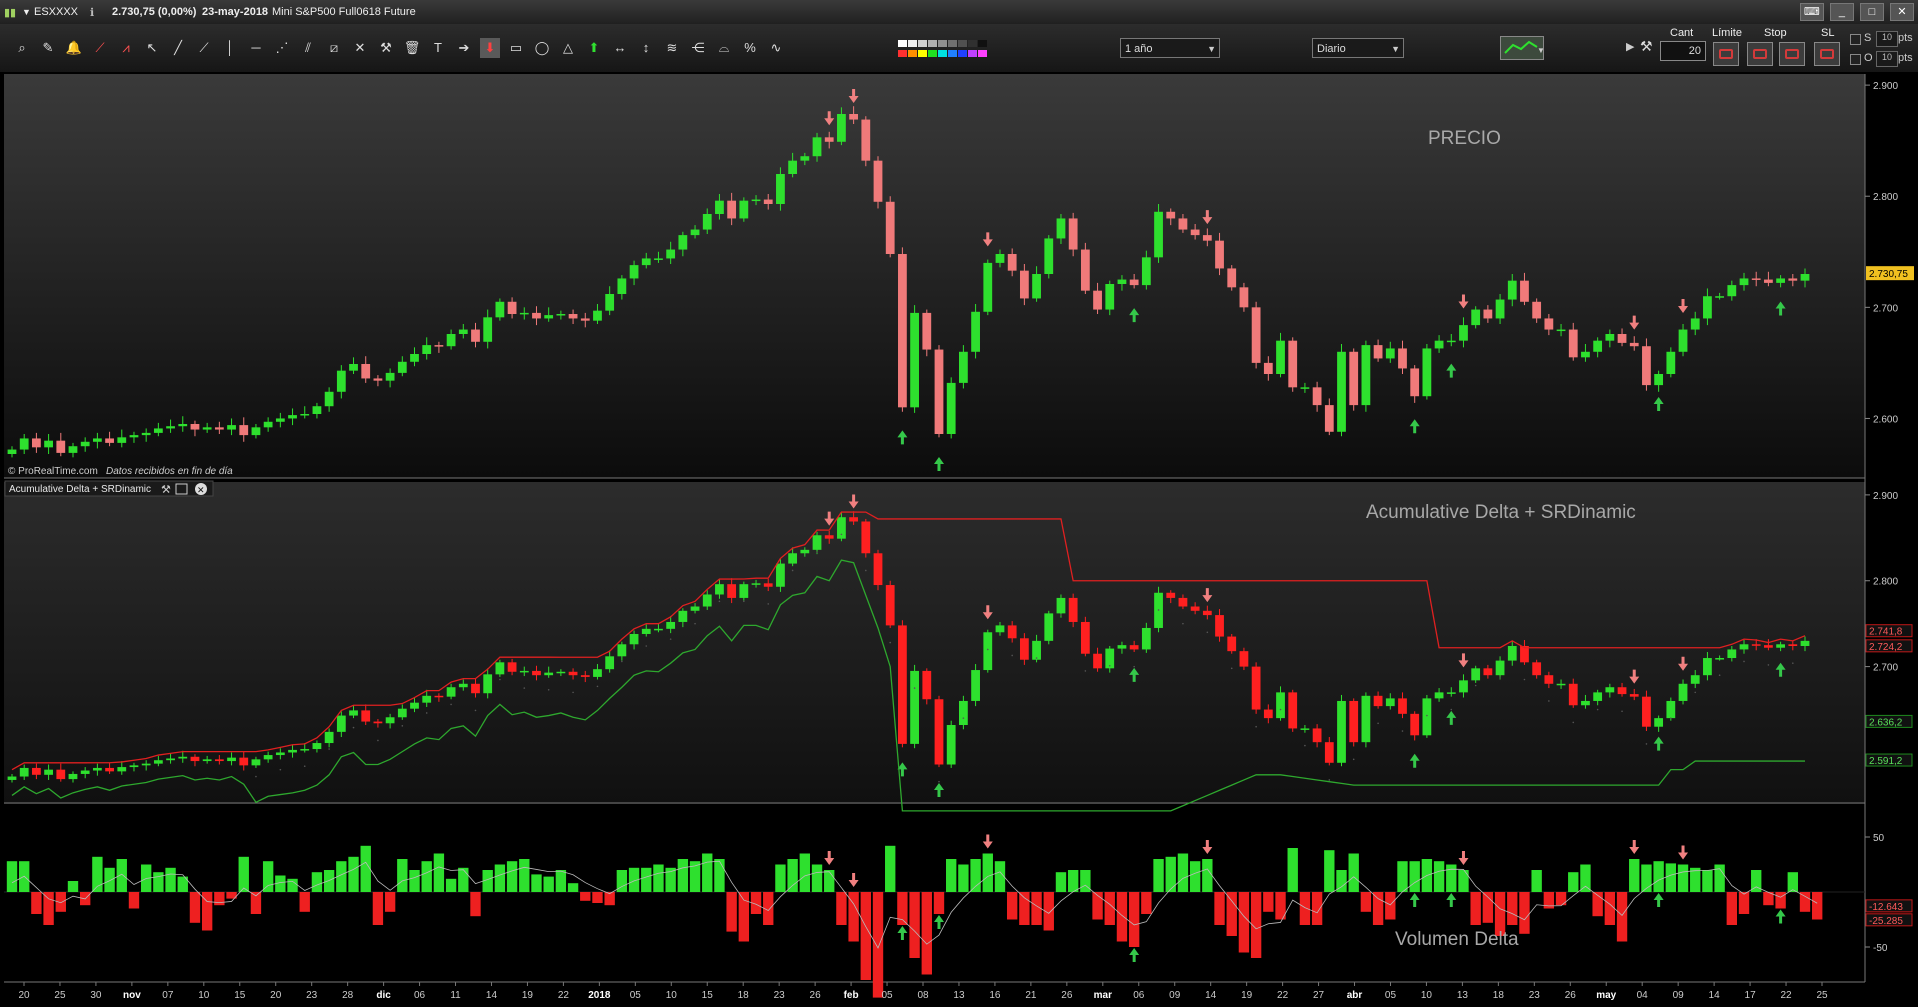 The height and width of the screenshot is (1007, 1918). What do you see at coordinates (646, 48) in the screenshot?
I see `vertical-measure-icon: ↕` at bounding box center [646, 48].